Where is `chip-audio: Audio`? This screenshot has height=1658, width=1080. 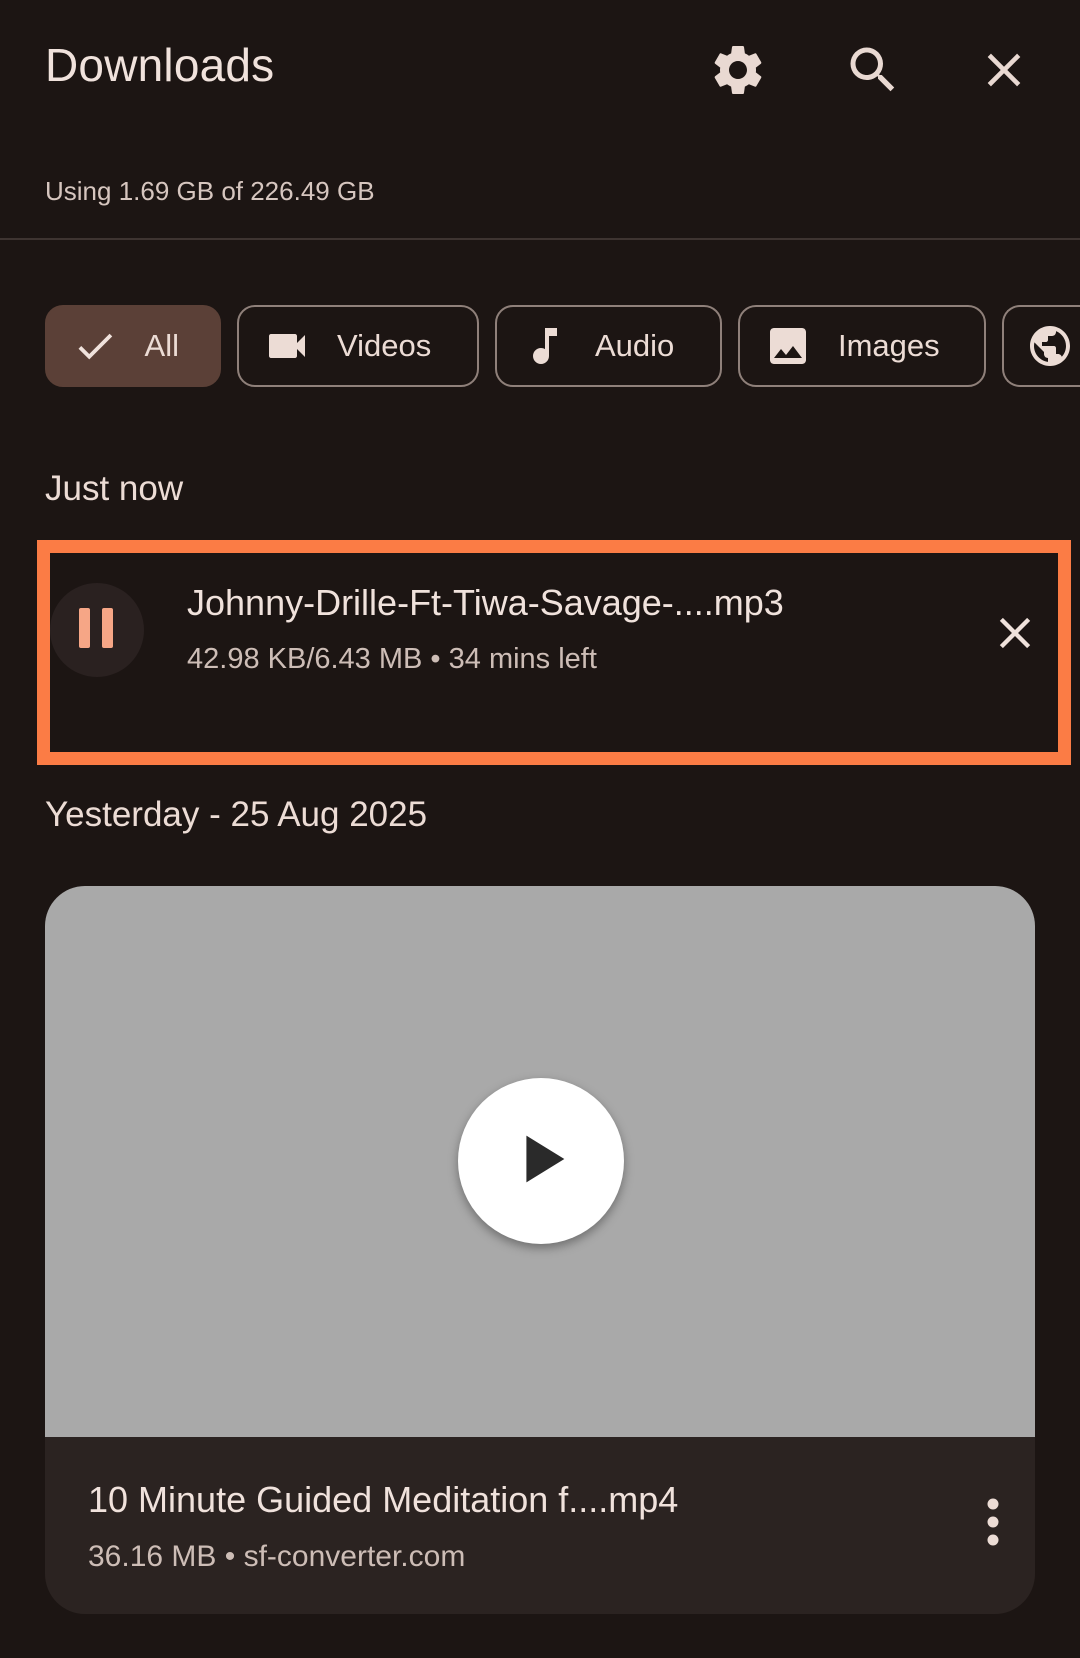
chip-audio: Audio is located at coordinates (608, 346).